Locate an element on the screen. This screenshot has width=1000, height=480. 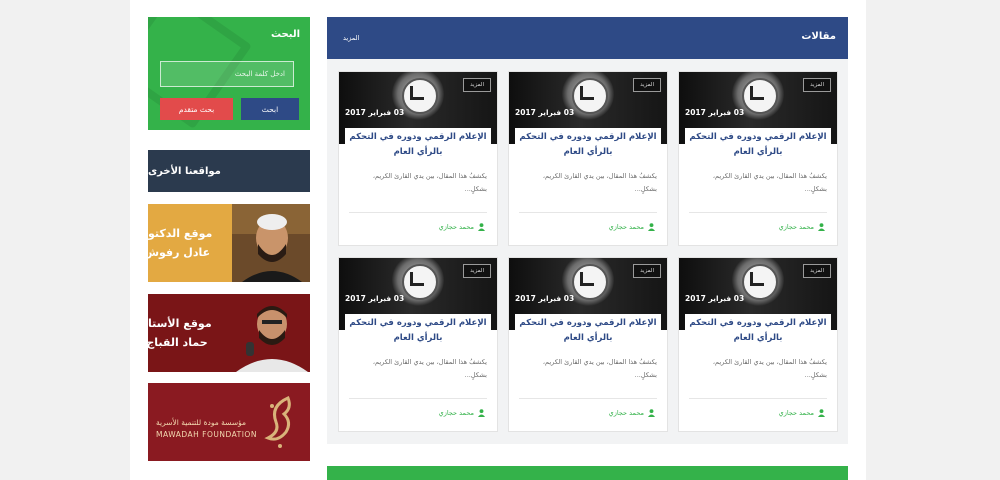
banner-hammad-qabbaj: موقع الأستاذ حماد القباج is located at coordinates (229, 333).